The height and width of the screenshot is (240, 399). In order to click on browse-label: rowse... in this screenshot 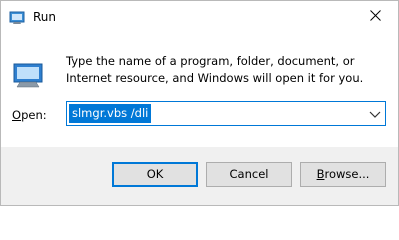, I will do `click(347, 174)`.